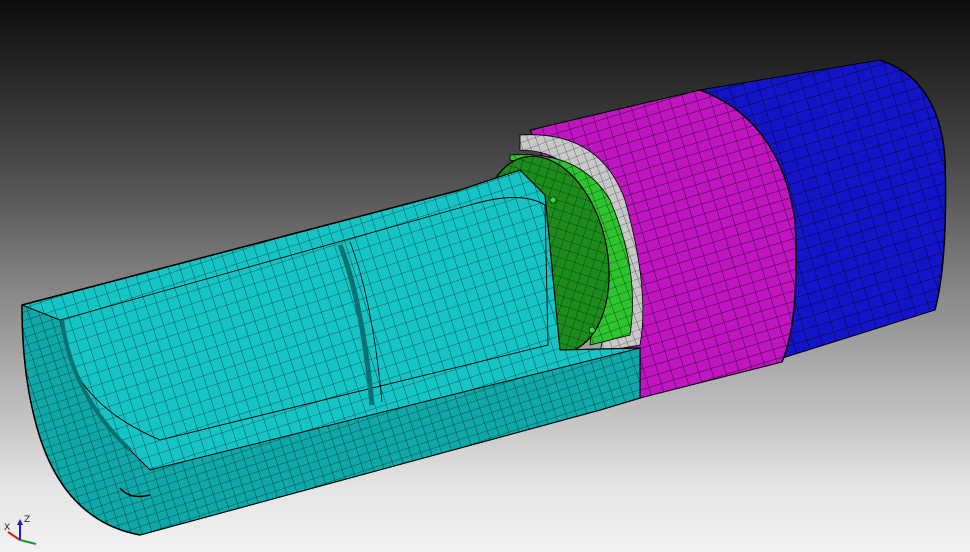 The height and width of the screenshot is (552, 970). What do you see at coordinates (28, 542) in the screenshot?
I see `y-axis-arrow` at bounding box center [28, 542].